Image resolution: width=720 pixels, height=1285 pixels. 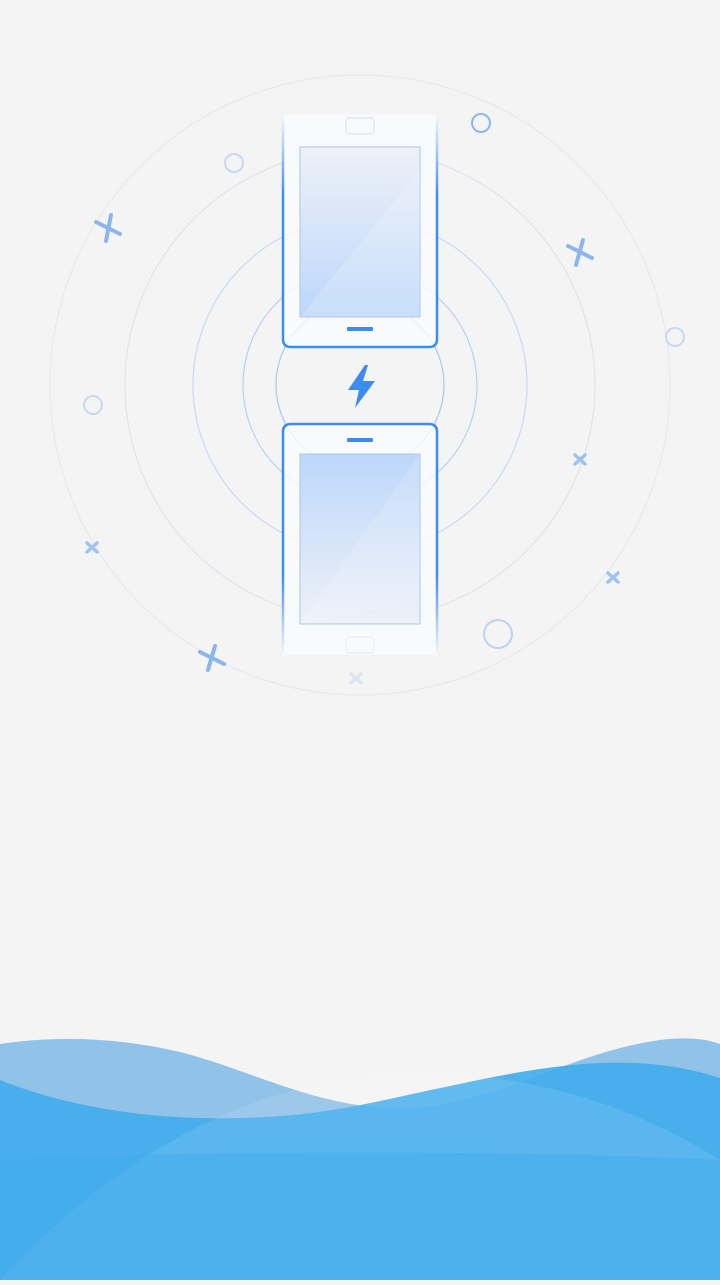 I want to click on bottom-phone-home-bar, so click(x=360, y=440).